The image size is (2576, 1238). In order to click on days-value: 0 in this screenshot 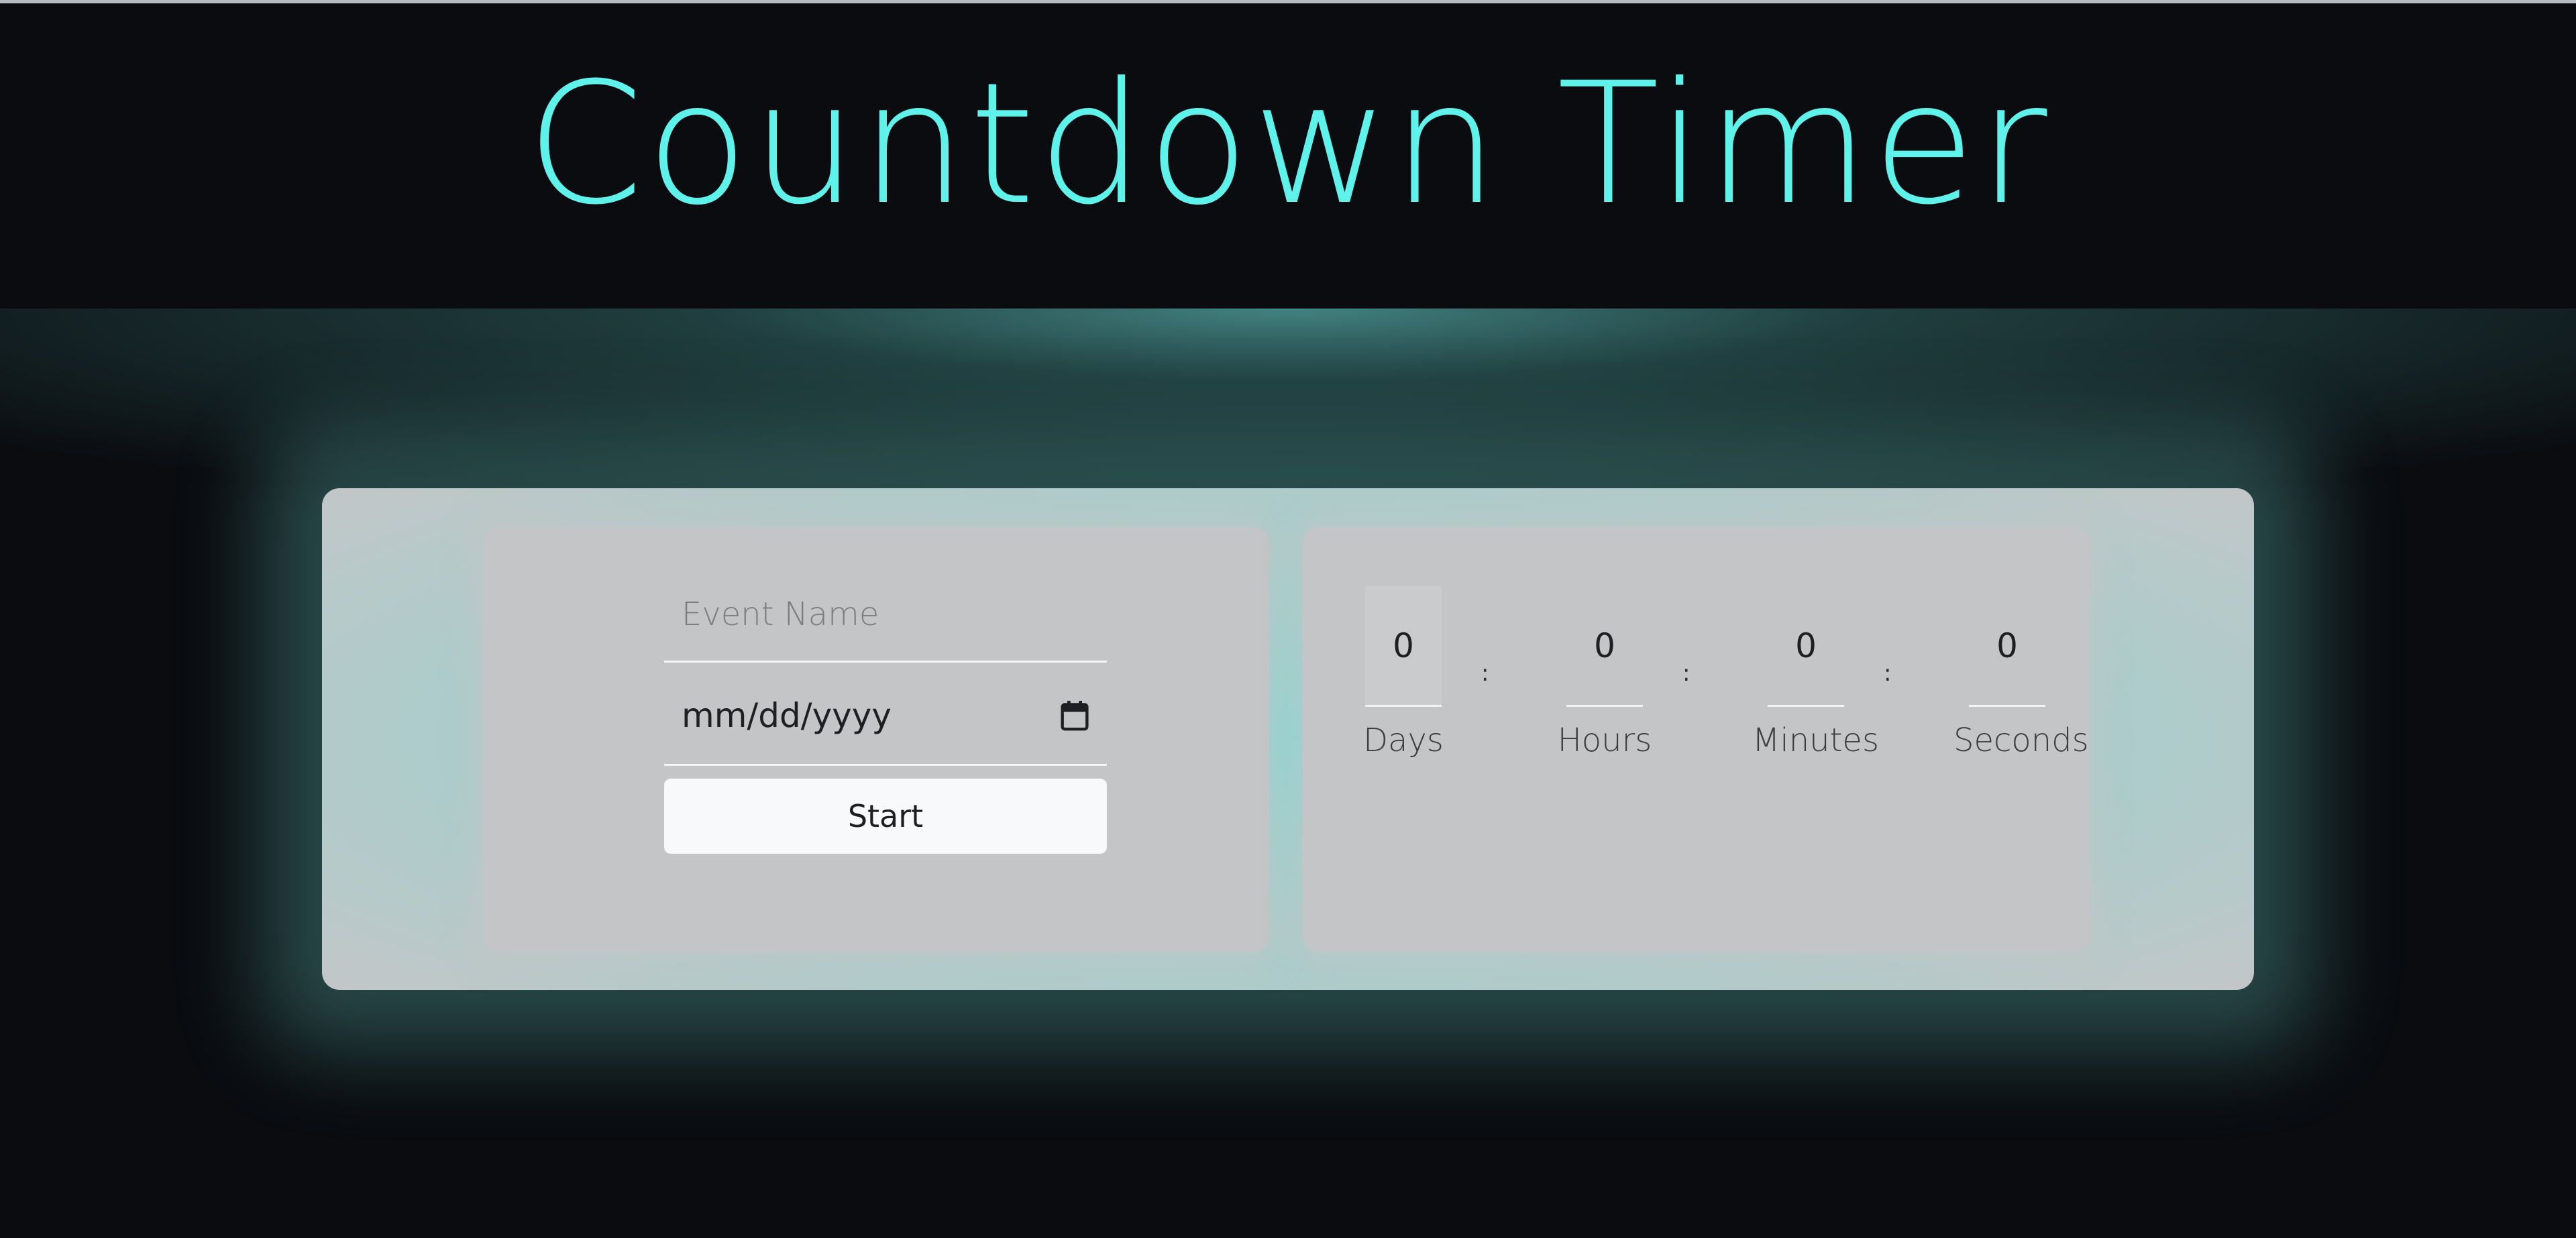, I will do `click(1403, 646)`.